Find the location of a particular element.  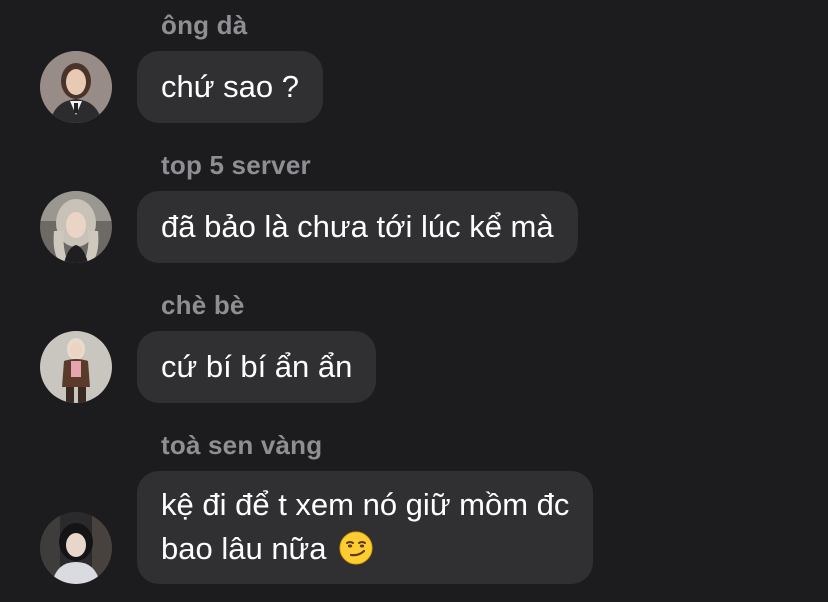

message-bubble: kệ đi để t xem nó giữ mồm đc bao lâu nữa is located at coordinates (365, 527).